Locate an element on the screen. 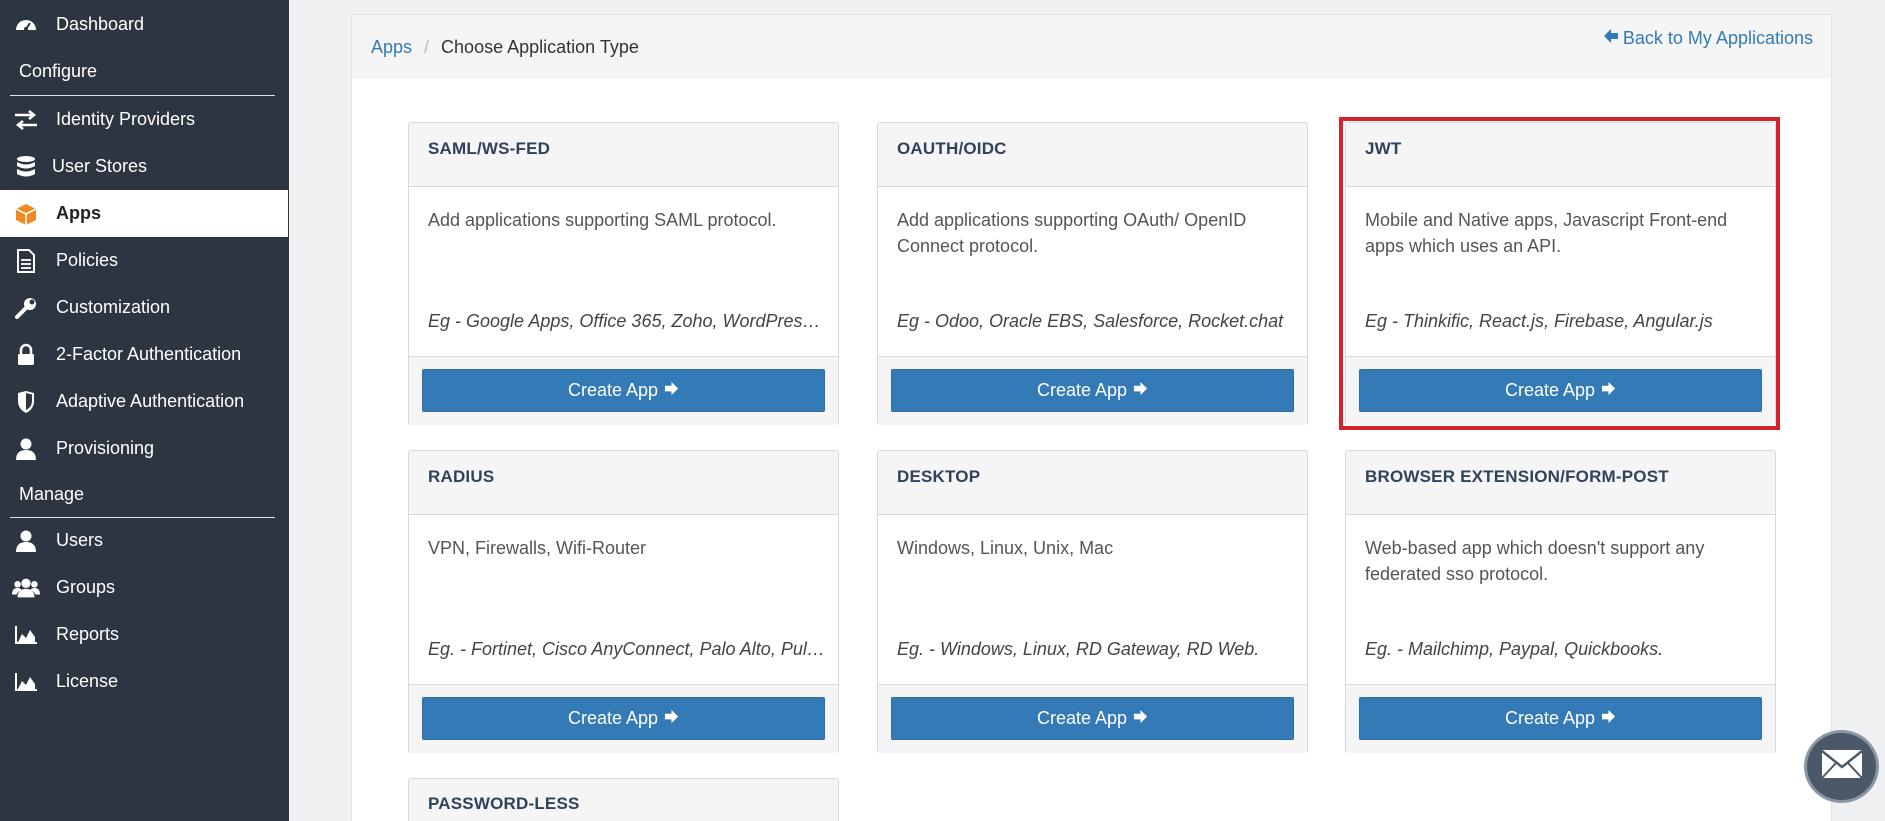 This screenshot has width=1885, height=821. card-title: RADIUS is located at coordinates (461, 476).